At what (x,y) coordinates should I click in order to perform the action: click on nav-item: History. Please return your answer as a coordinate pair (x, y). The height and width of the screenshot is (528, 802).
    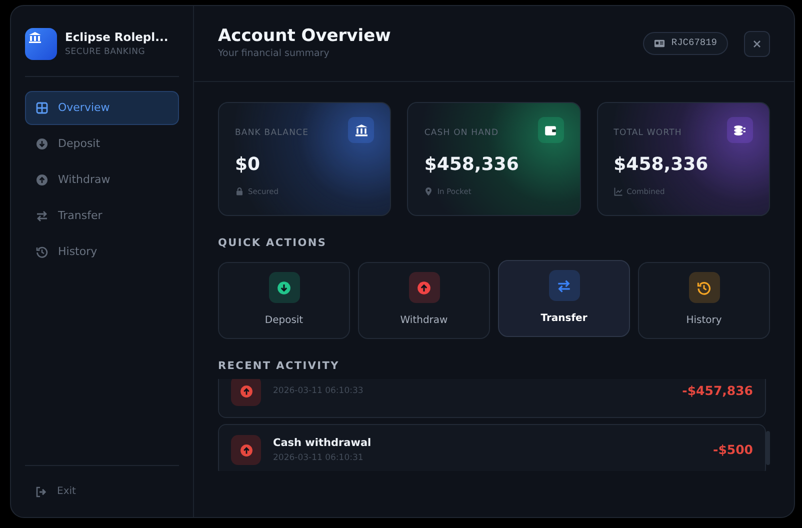
    Looking at the image, I should click on (102, 252).